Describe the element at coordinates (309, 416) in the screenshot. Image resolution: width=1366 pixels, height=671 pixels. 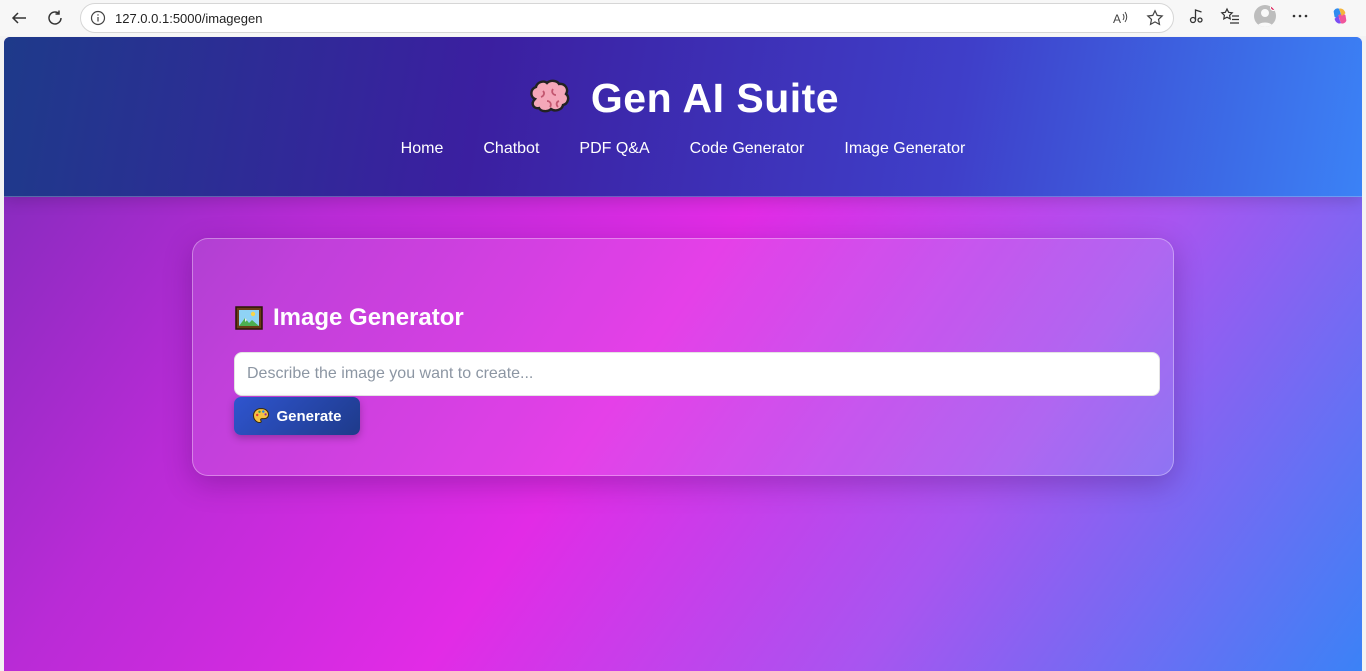
I see `generate-button-label: Generate` at that location.